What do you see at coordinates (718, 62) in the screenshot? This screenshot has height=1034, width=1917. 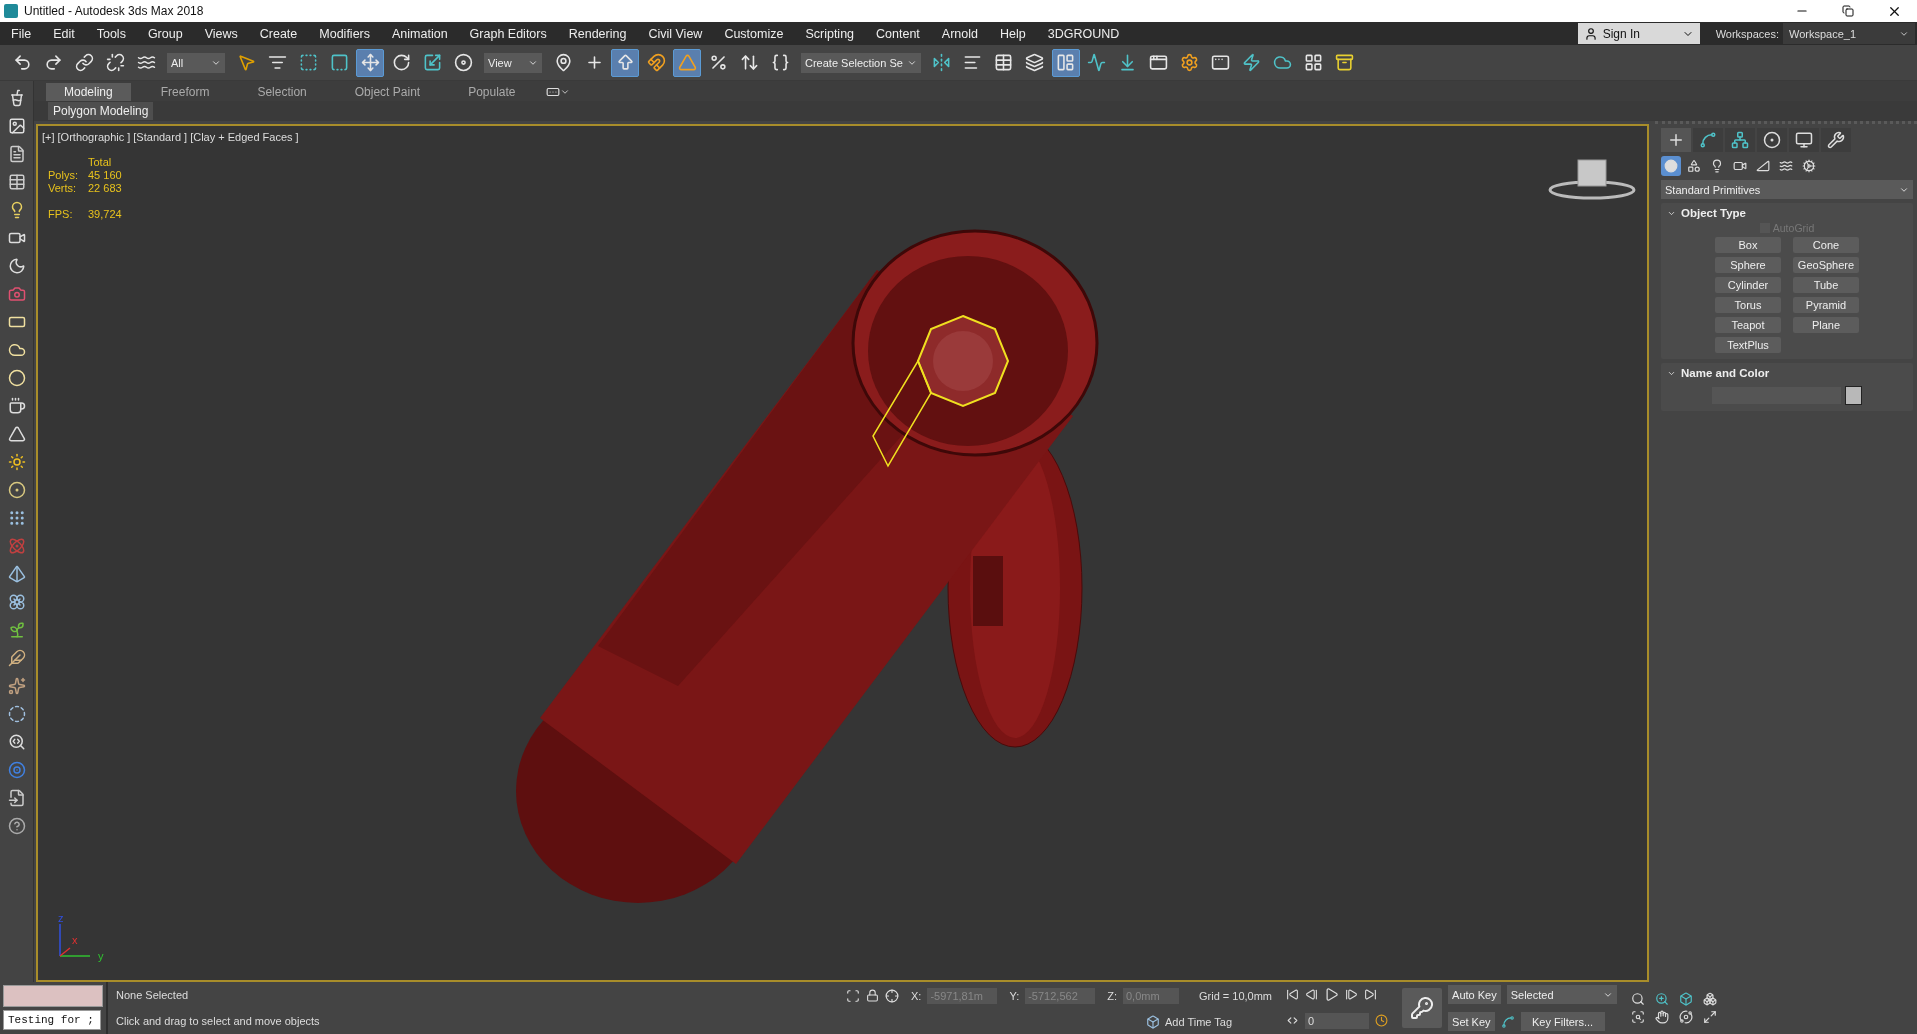 I see `percent-icon` at bounding box center [718, 62].